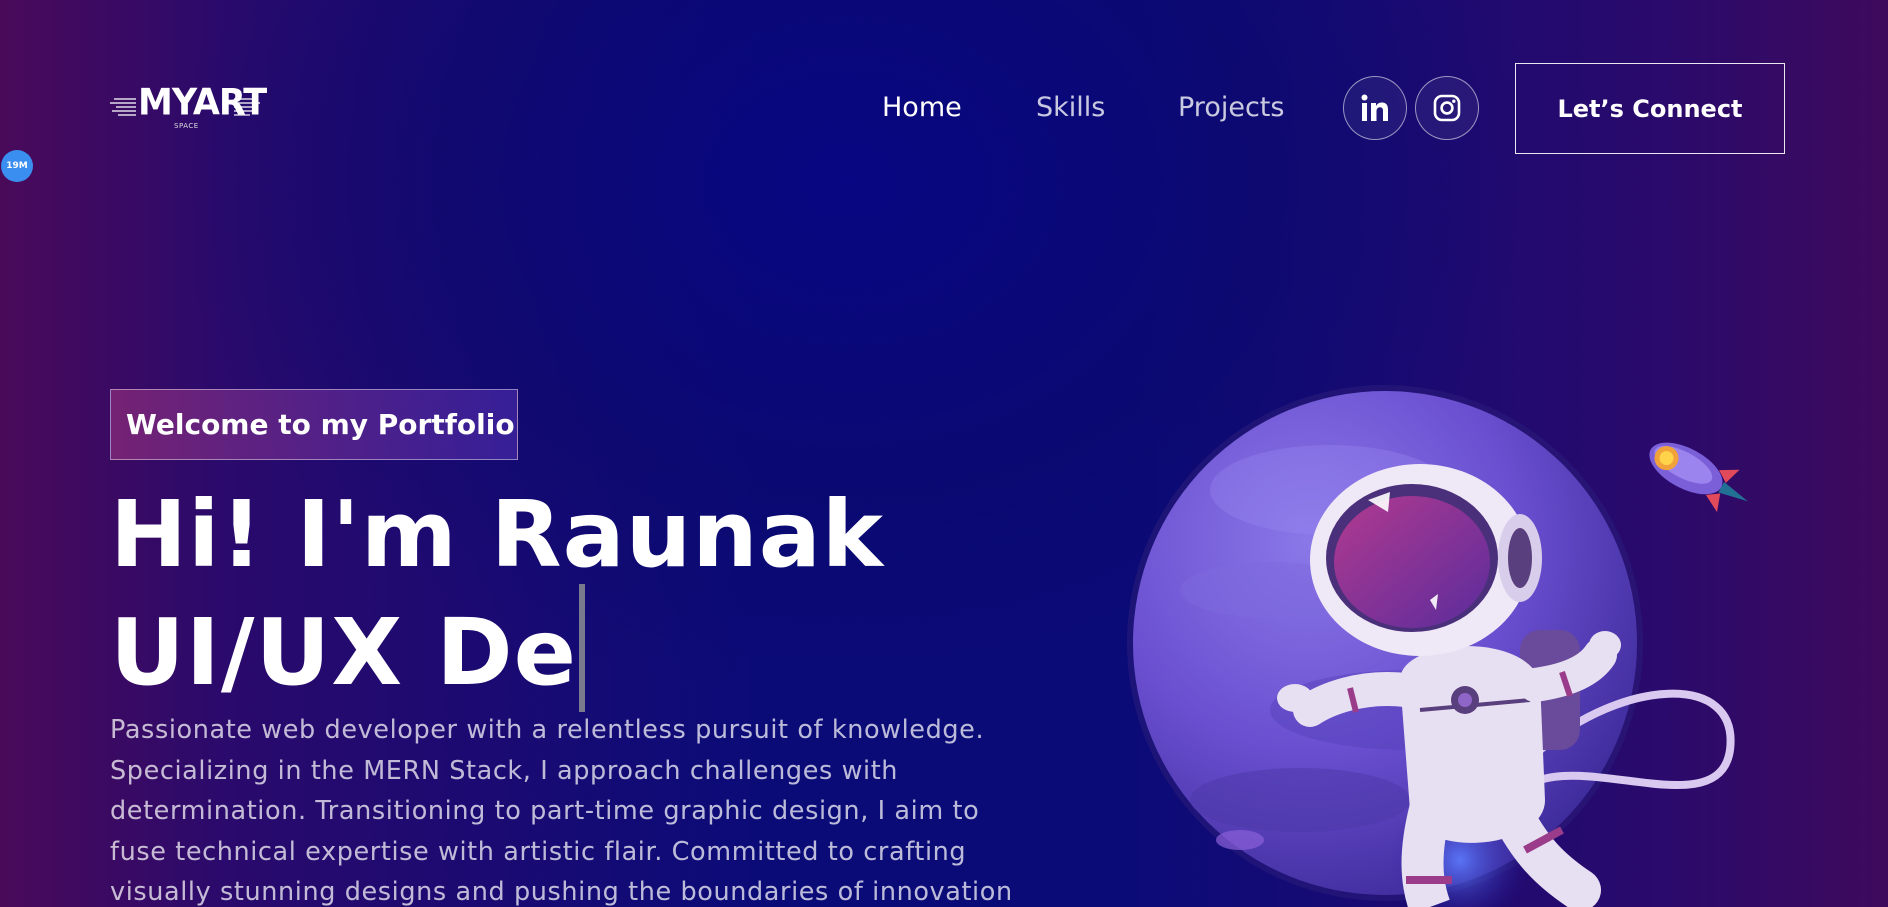 The image size is (1888, 907). I want to click on nav-skills-link: Skills, so click(1070, 108).